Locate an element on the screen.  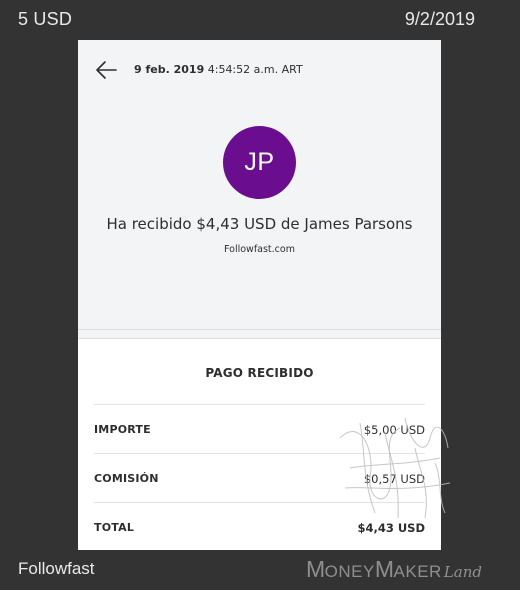
row-label: COMISIÓN is located at coordinates (126, 478).